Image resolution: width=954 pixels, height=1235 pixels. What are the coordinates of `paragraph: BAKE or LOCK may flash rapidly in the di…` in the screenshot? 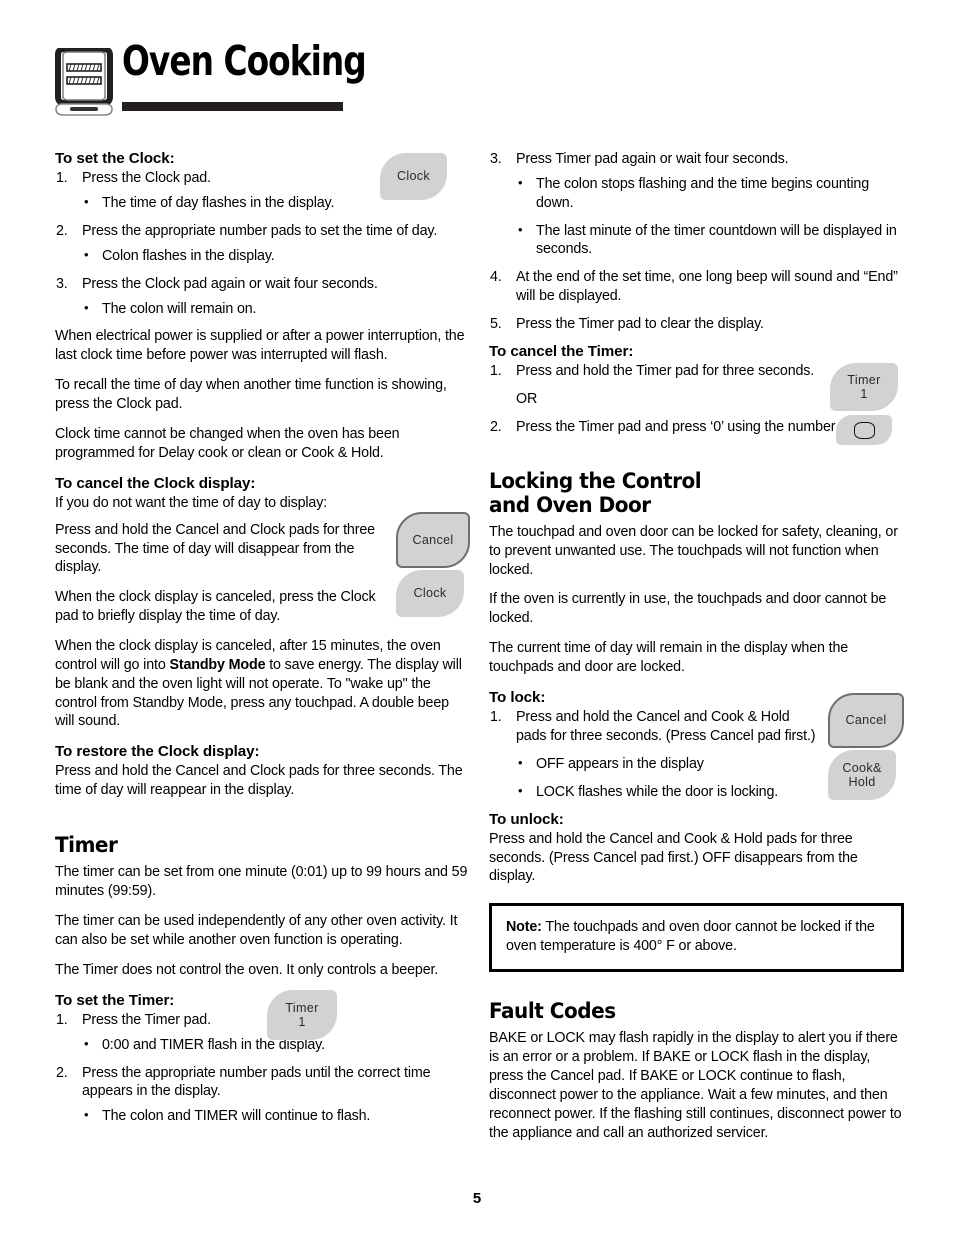 It's located at (695, 1085).